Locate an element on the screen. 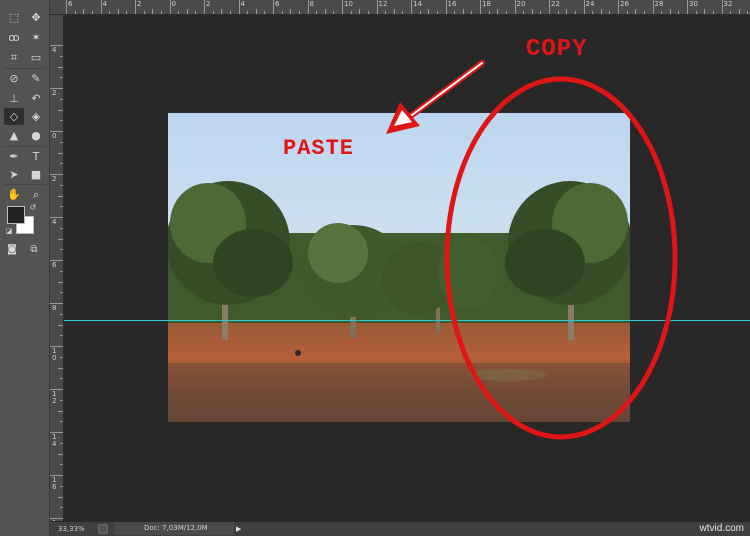 The height and width of the screenshot is (536, 750). paste-label: PASTE is located at coordinates (319, 148).